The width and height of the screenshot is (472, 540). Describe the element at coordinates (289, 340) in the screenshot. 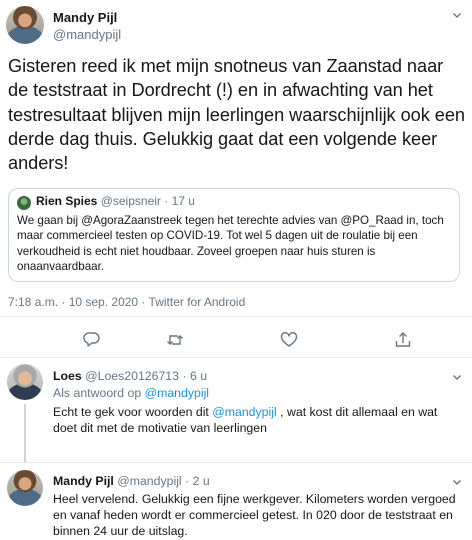

I see `like-icon` at that location.